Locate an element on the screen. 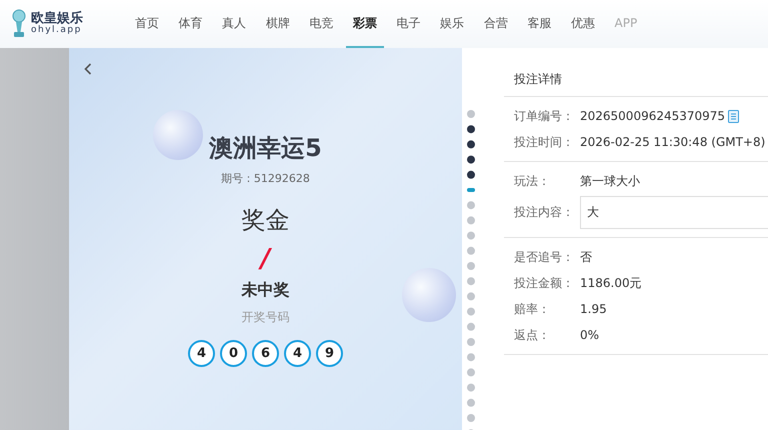  field-label: 投注内容： is located at coordinates (544, 212).